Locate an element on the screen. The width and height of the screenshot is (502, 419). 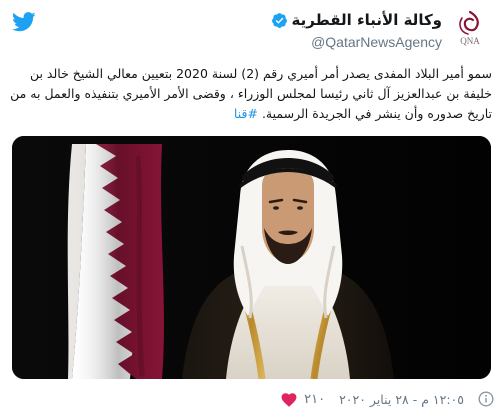
like-count: ٢١٠ is located at coordinates (315, 399).